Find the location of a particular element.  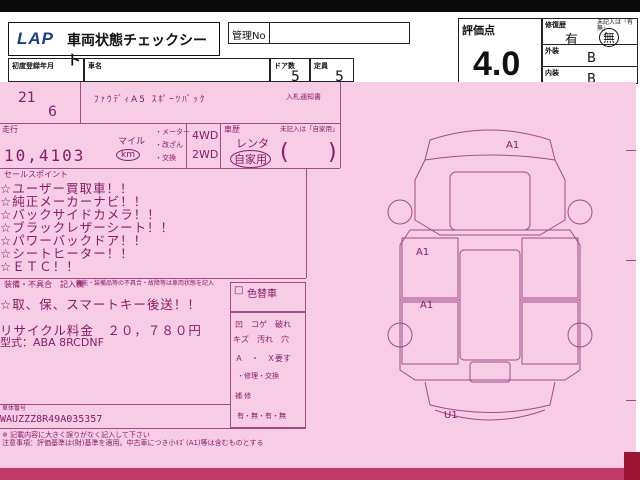

repair-history-row: 修復歴 未記入は「有無」 有 無 is located at coordinates (590, 33).